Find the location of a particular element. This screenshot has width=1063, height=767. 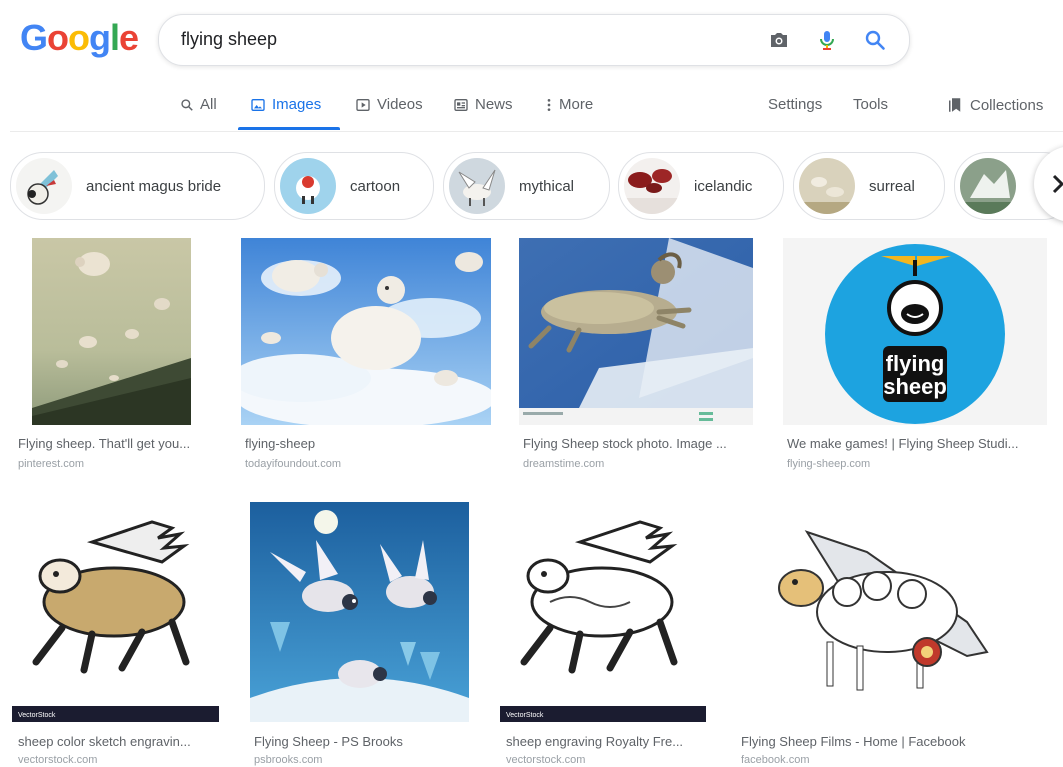

result-source: todayifoundout.com is located at coordinates (293, 464).